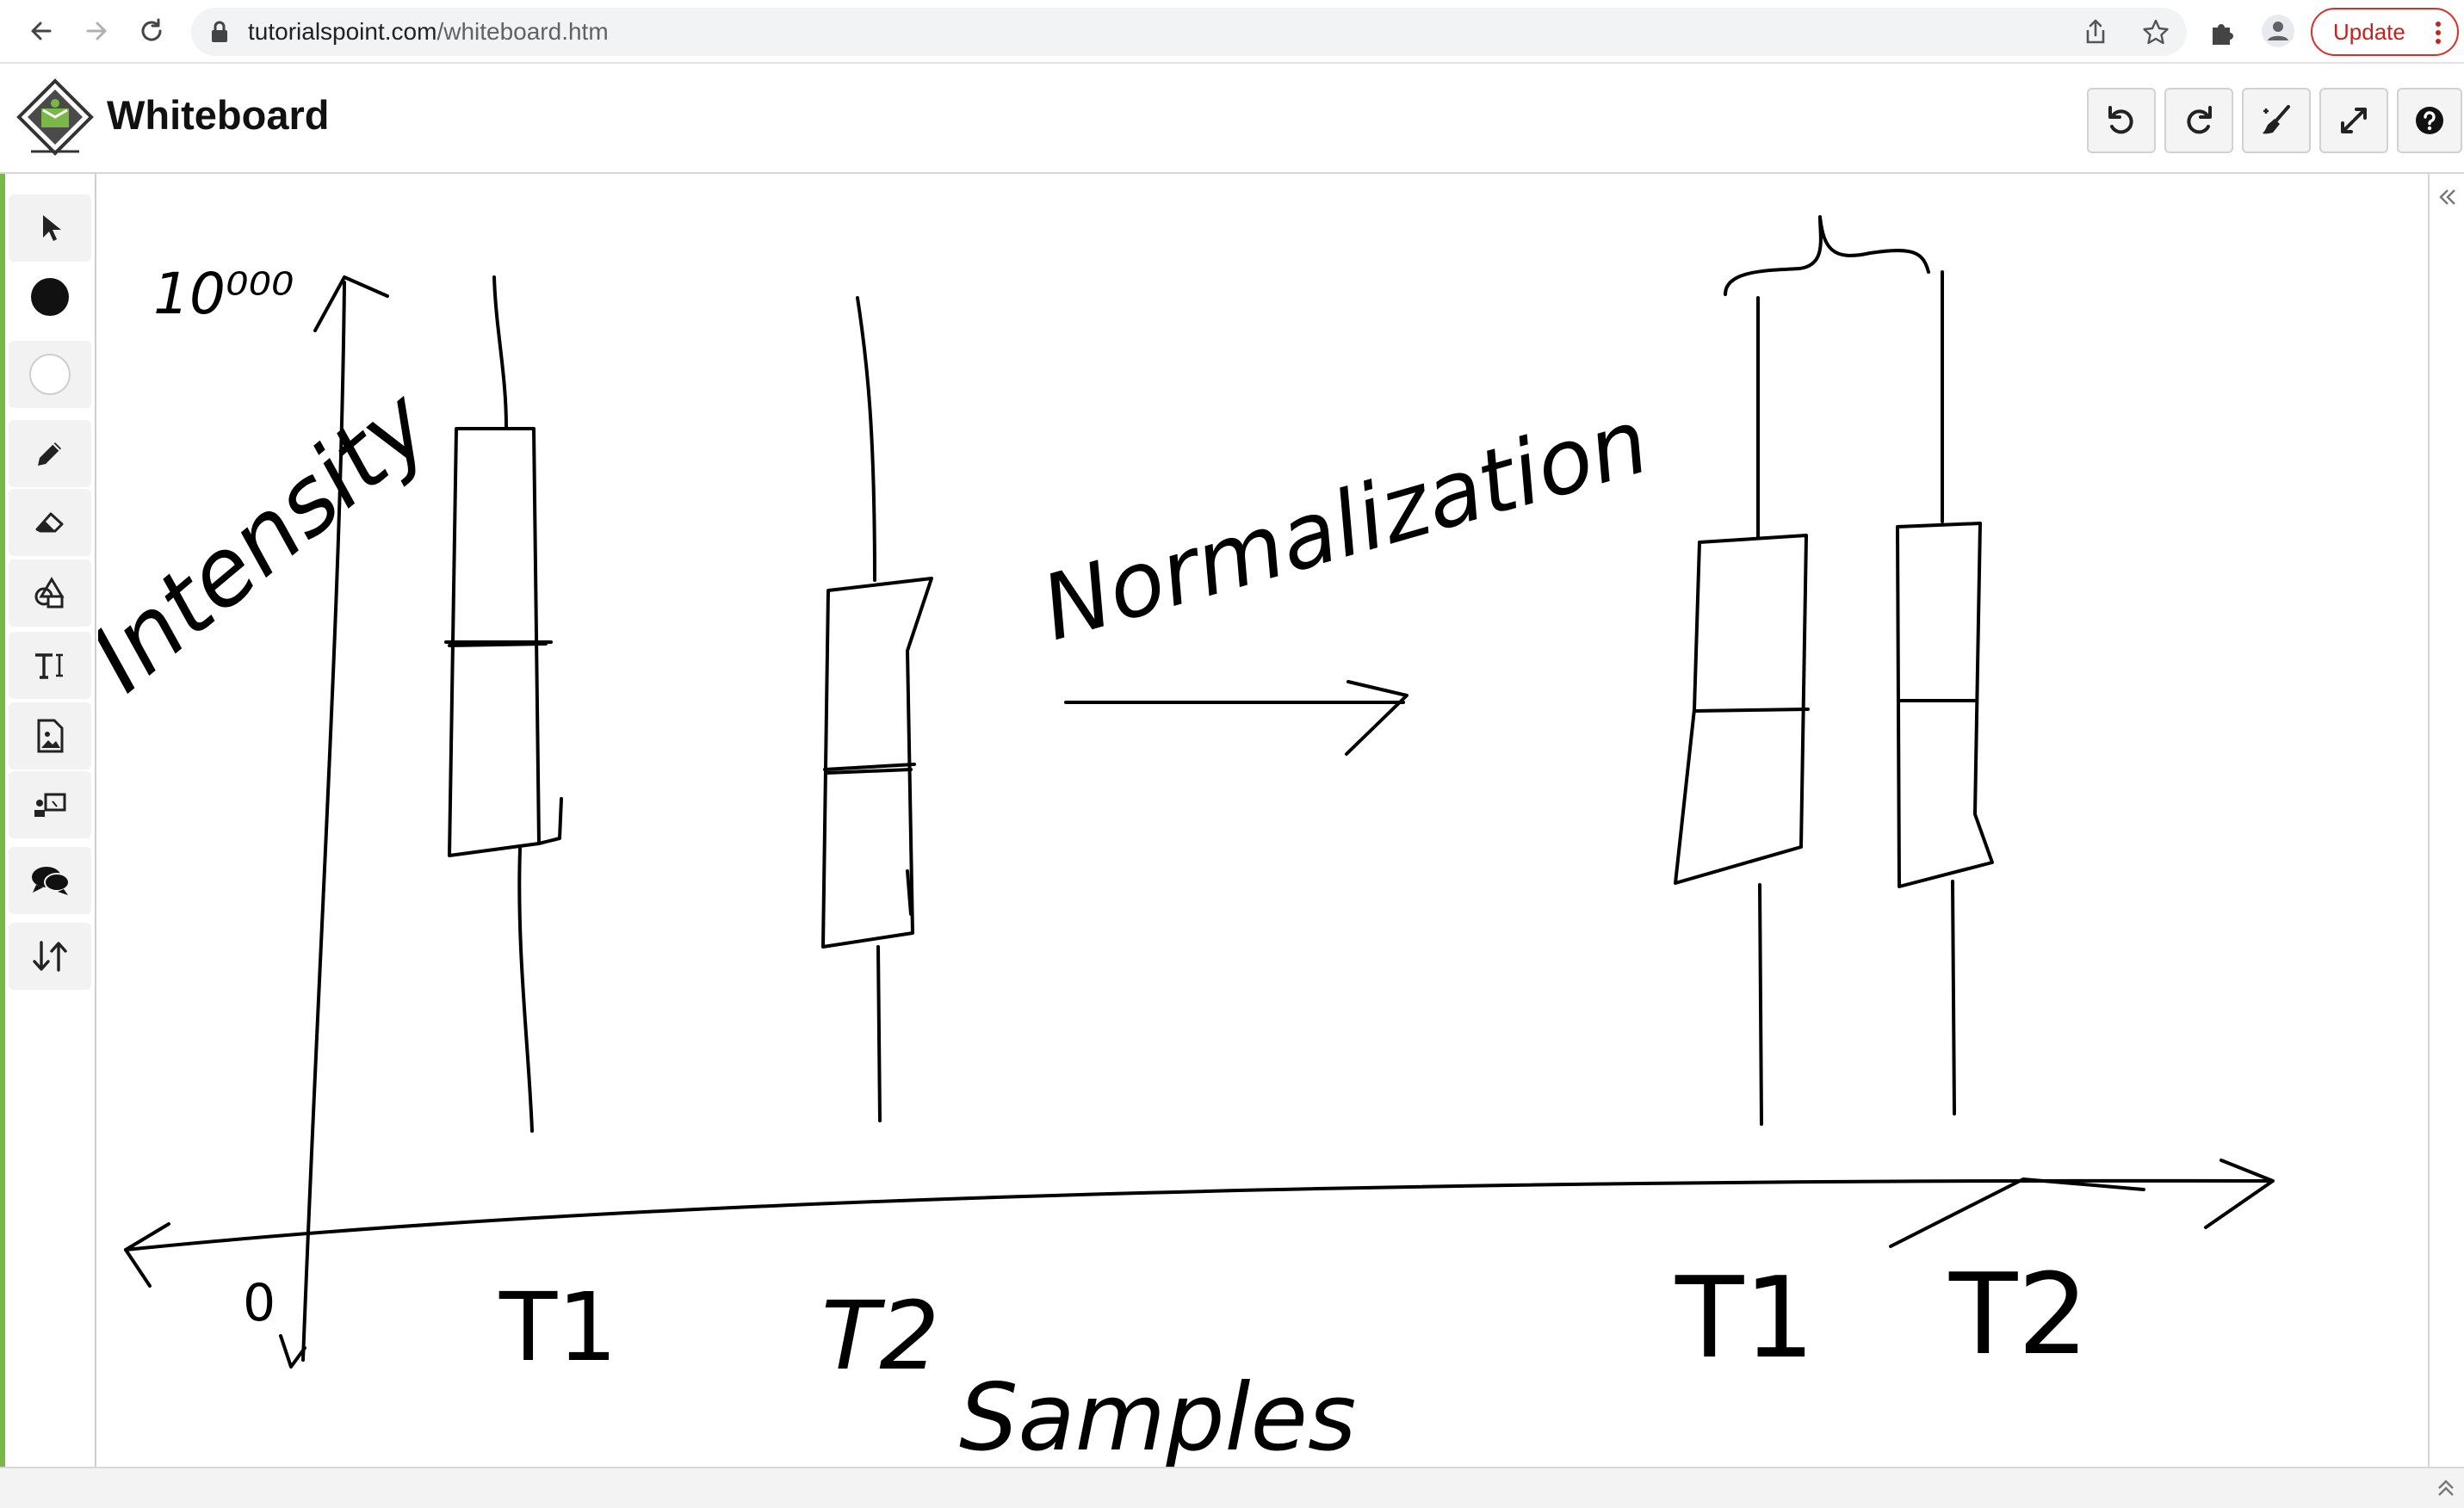 The height and width of the screenshot is (1508, 2464). Describe the element at coordinates (2446, 1490) in the screenshot. I see `expand-up-icon` at that location.